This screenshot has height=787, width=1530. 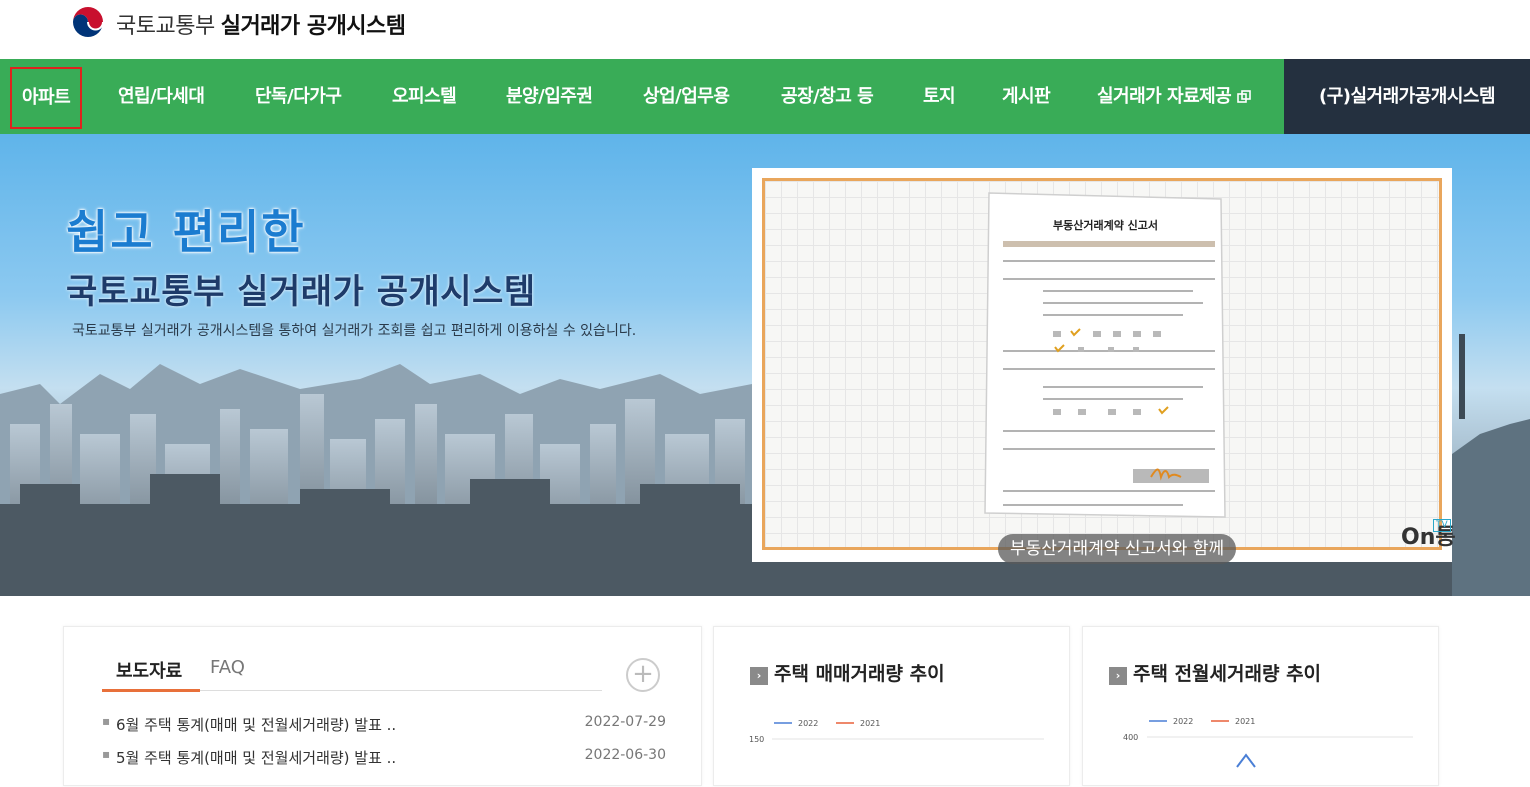 What do you see at coordinates (151, 690) in the screenshot?
I see `tab-active-indicator` at bounding box center [151, 690].